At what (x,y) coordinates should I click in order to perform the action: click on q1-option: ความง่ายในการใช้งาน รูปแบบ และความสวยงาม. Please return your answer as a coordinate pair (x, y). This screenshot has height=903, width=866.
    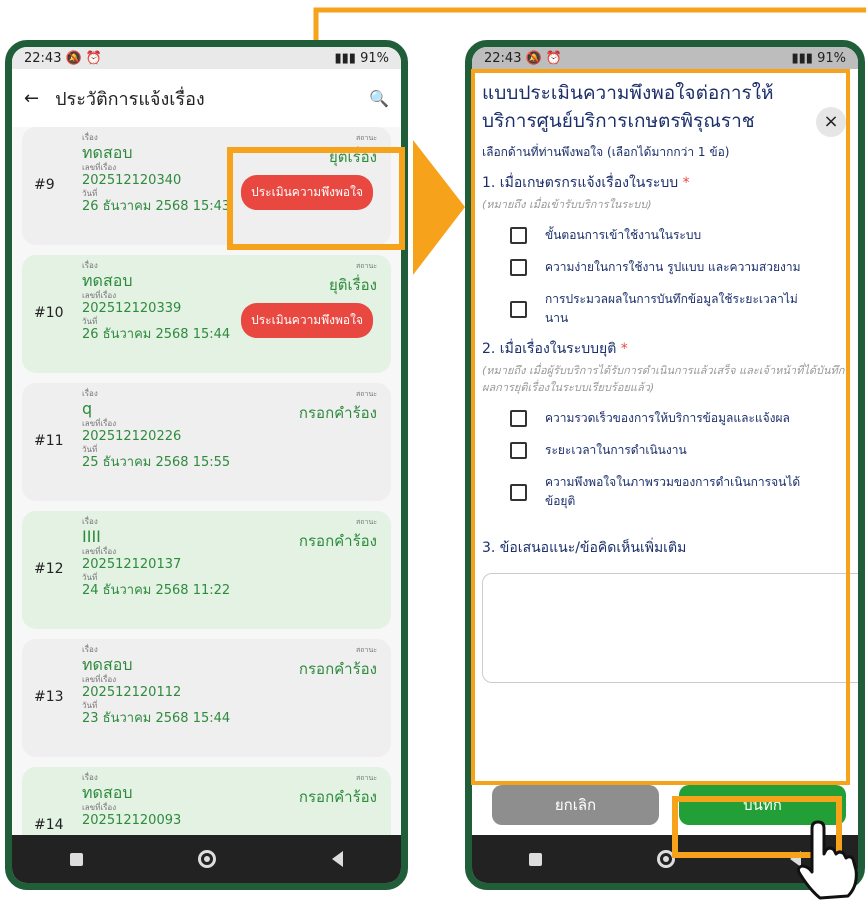
    Looking at the image, I should click on (679, 267).